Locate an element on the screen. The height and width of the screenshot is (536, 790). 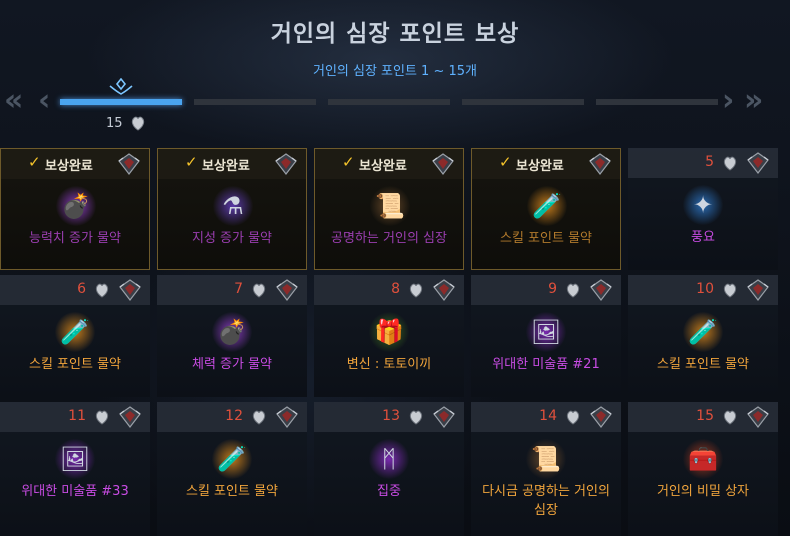
reward-cell: 13 ᛗ 집중 is located at coordinates (389, 469).